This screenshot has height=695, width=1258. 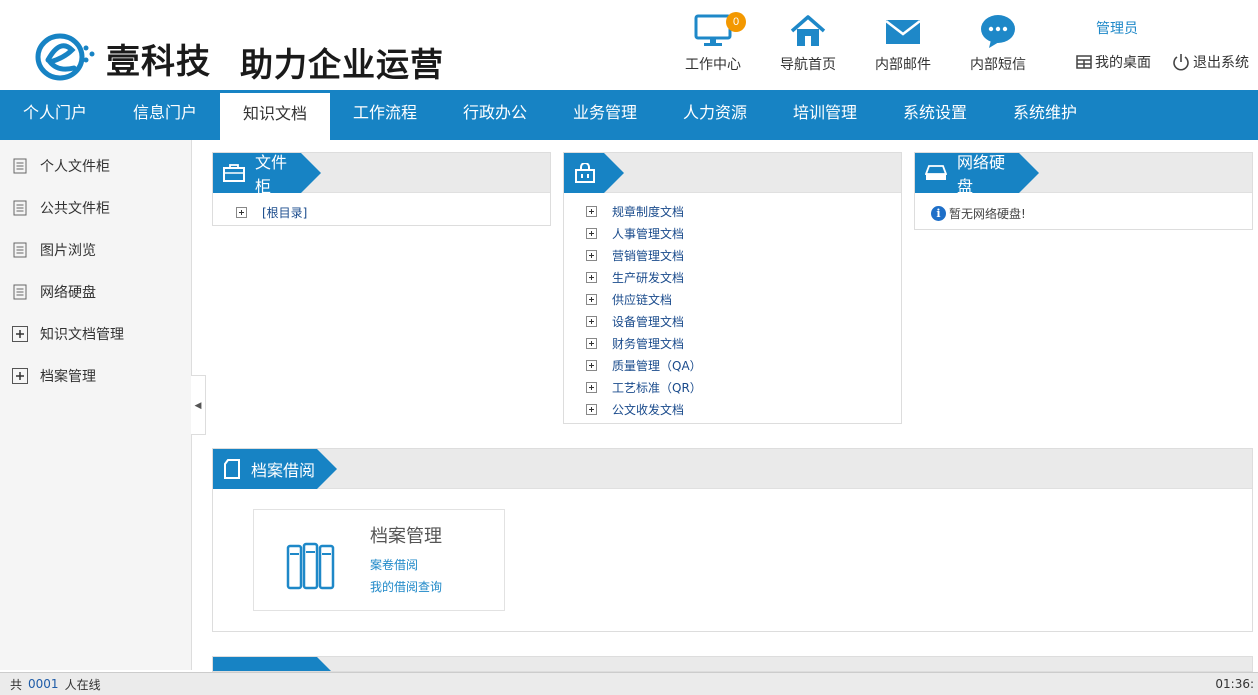 I want to click on nav-business: 业务管理, so click(x=605, y=115).